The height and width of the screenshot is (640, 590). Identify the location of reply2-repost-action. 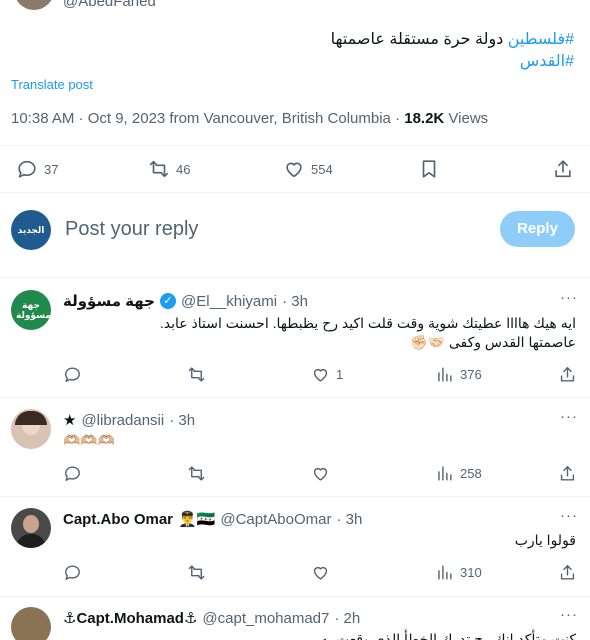
(196, 473).